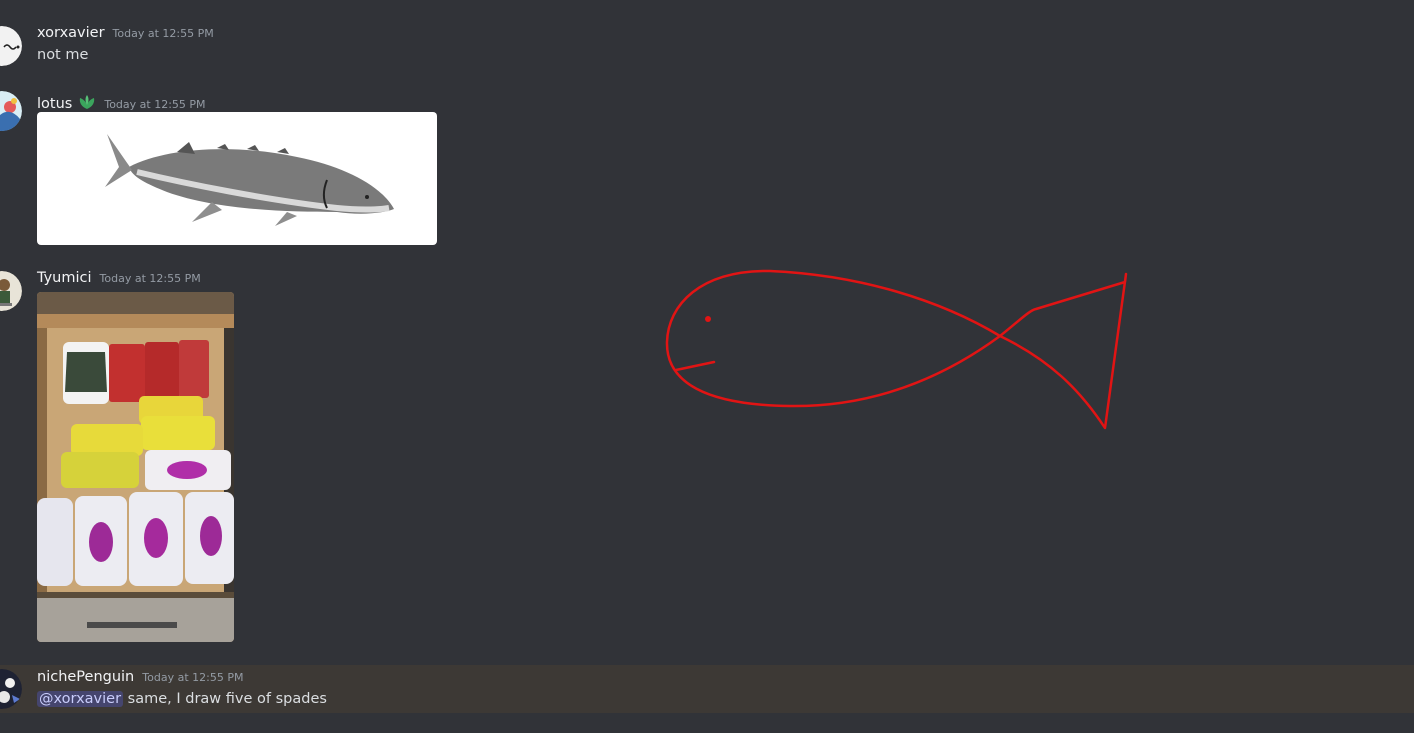  What do you see at coordinates (63, 55) in the screenshot?
I see `message-text: not me` at bounding box center [63, 55].